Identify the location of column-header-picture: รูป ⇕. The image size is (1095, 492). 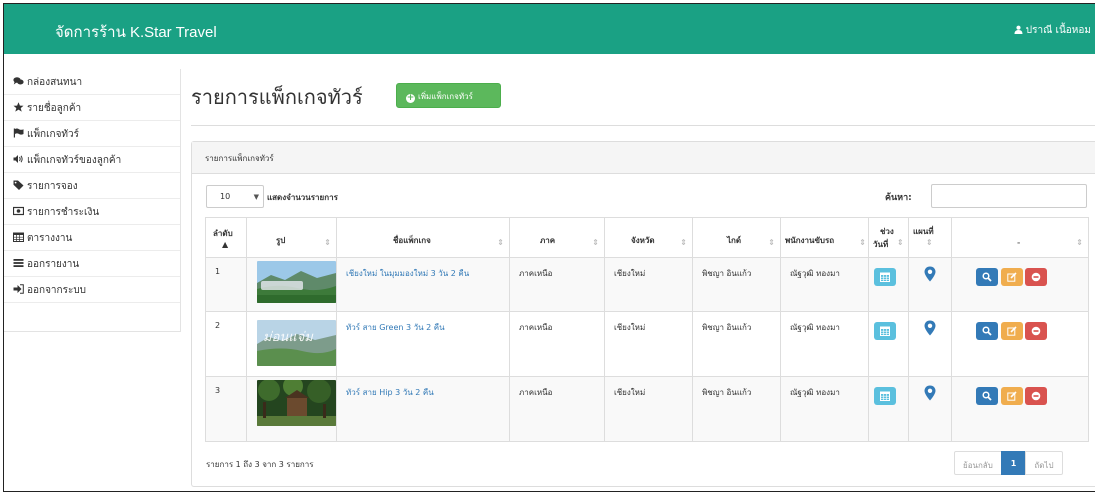
(291, 237).